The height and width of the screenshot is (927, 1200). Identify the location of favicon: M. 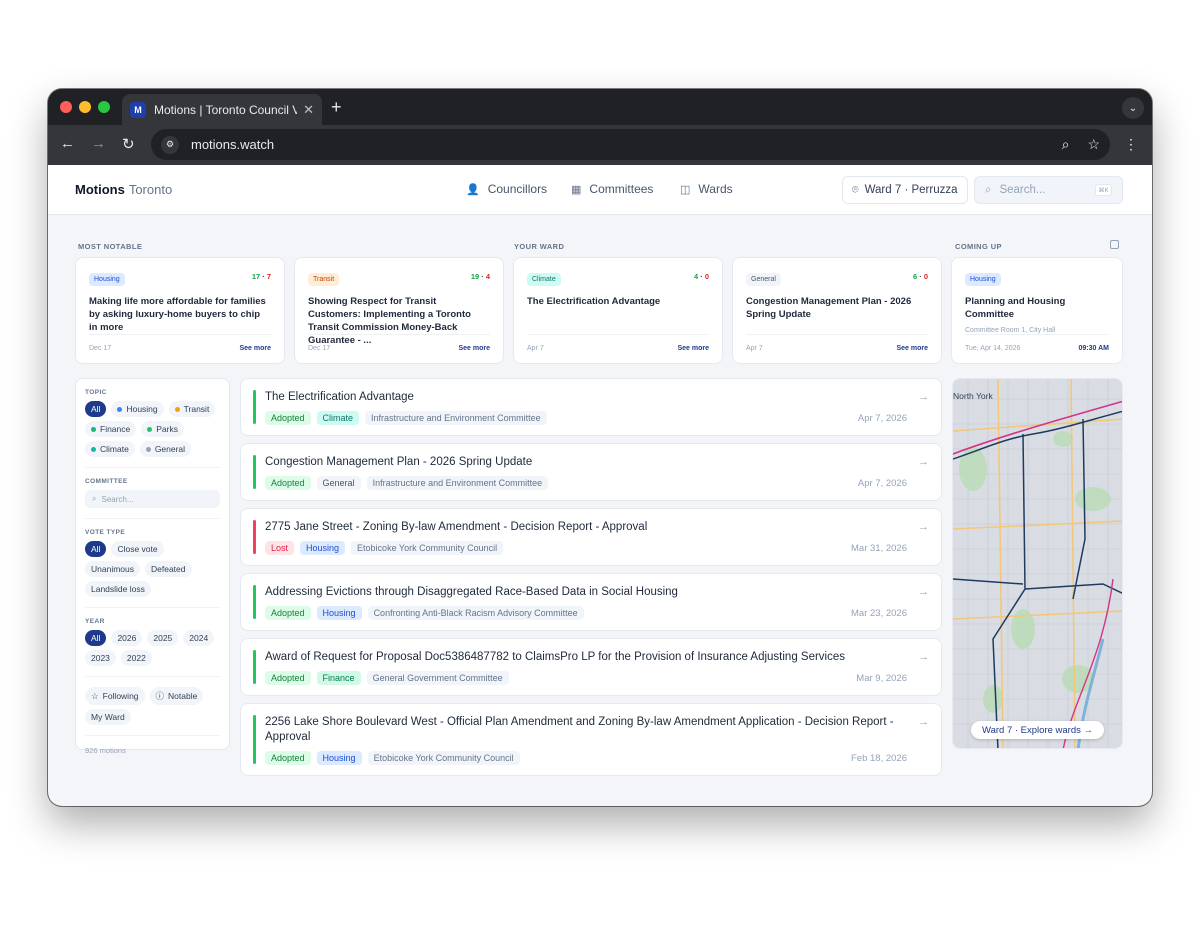
(138, 109).